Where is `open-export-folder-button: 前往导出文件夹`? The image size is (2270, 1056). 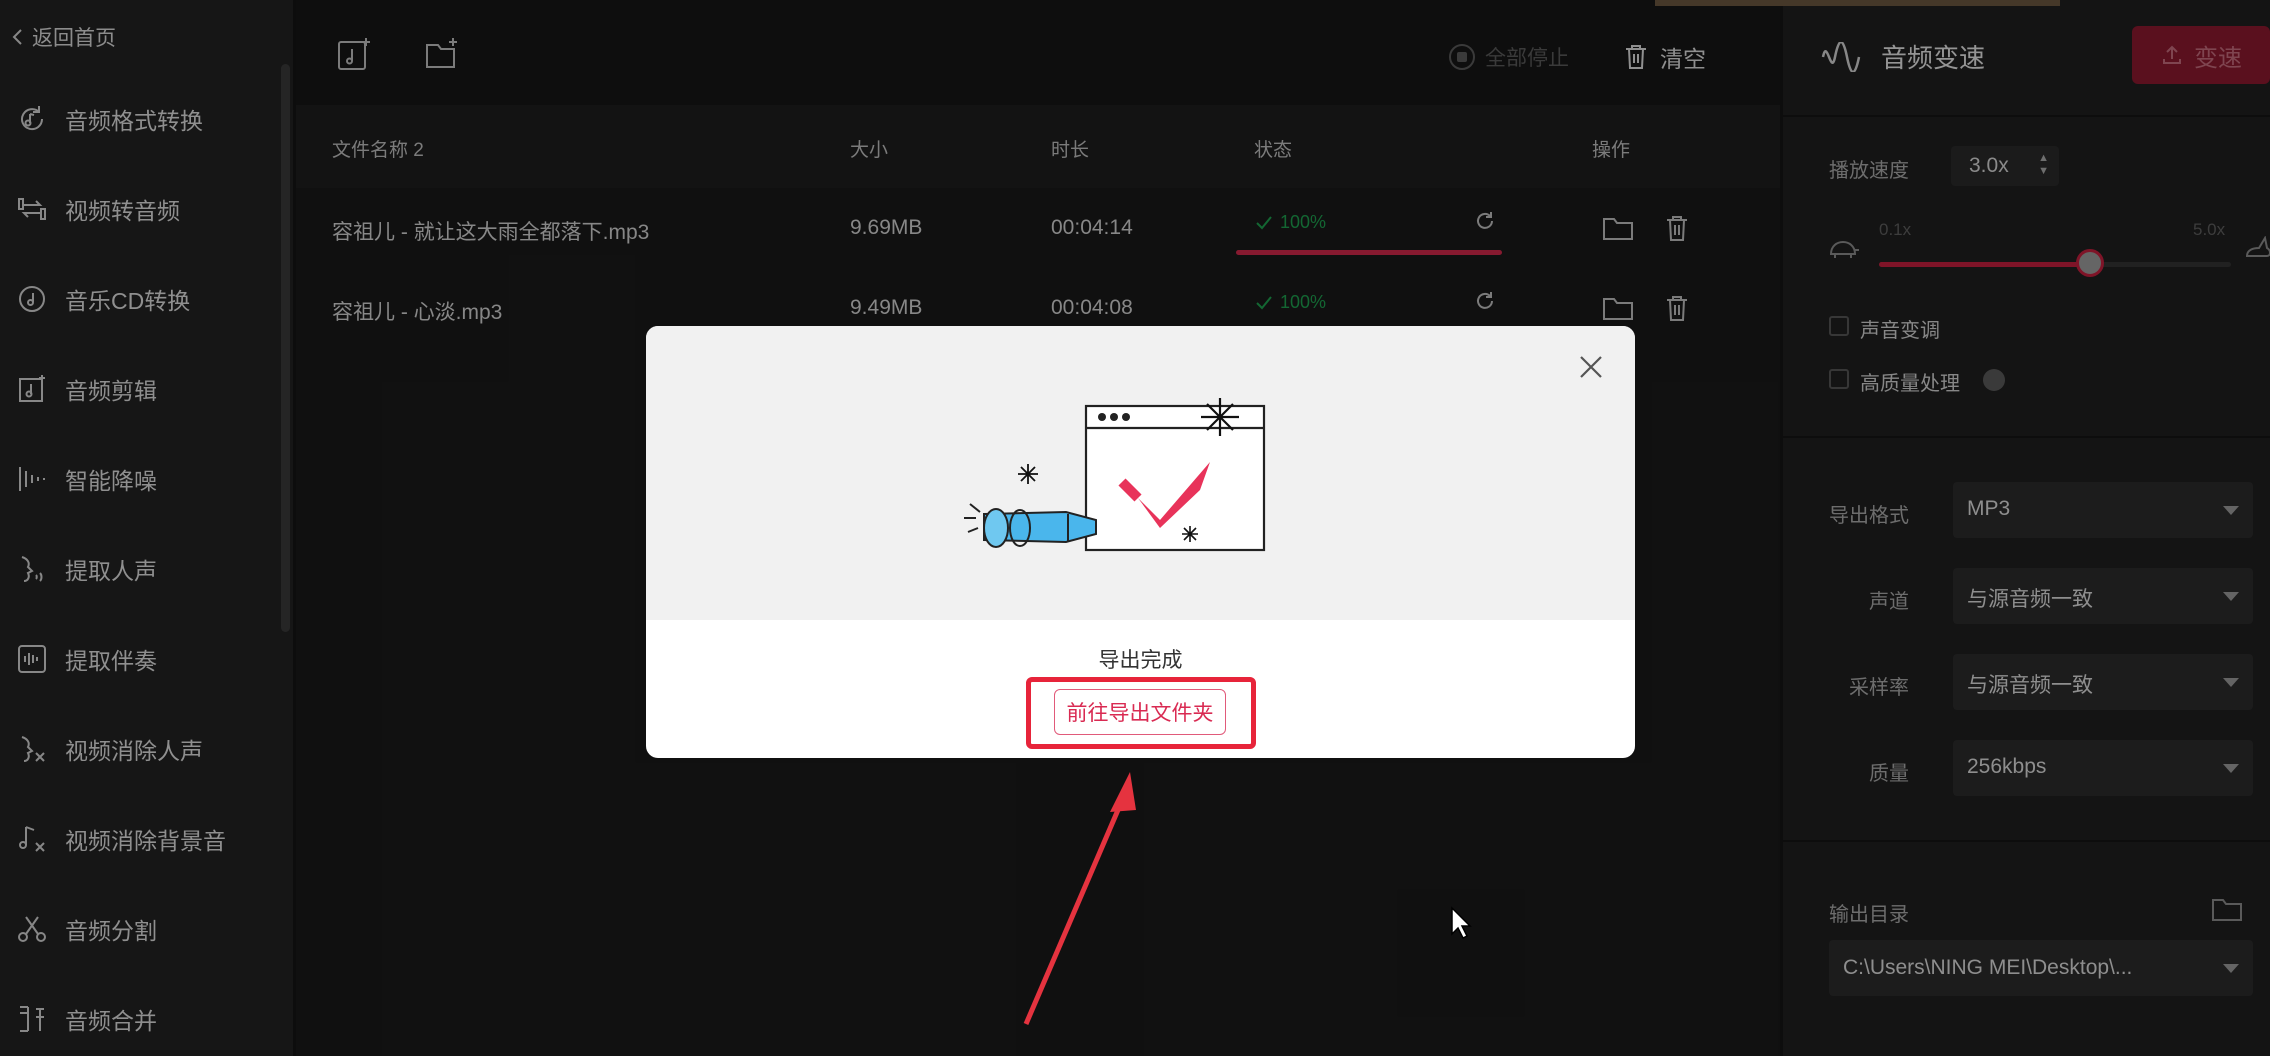
open-export-folder-button: 前往导出文件夹 is located at coordinates (1140, 712).